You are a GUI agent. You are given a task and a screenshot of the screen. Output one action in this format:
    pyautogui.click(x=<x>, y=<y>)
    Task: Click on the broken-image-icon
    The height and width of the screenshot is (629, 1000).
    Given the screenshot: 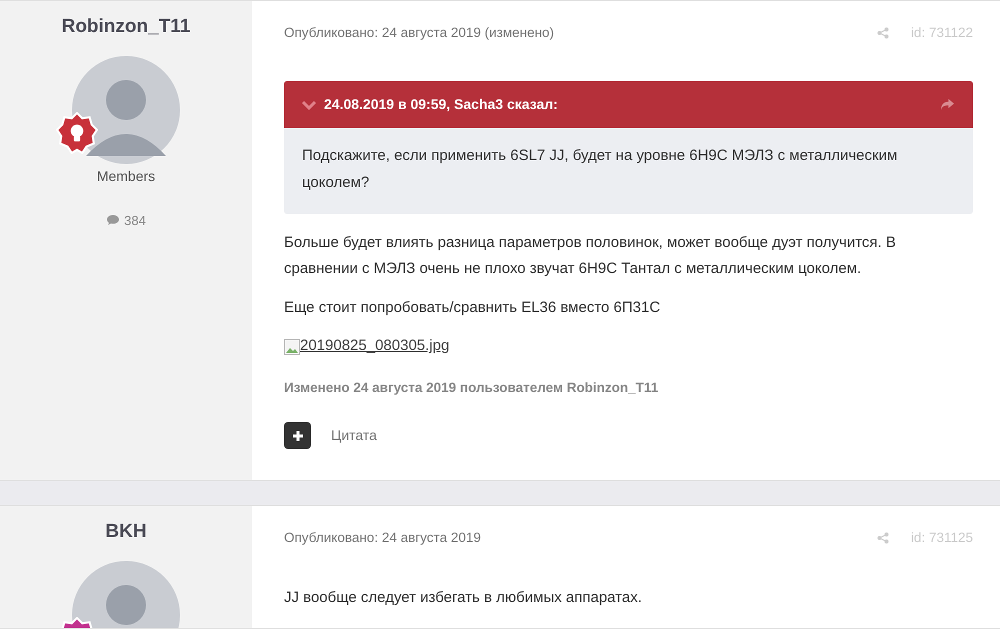 What is the action you would take?
    pyautogui.click(x=292, y=346)
    